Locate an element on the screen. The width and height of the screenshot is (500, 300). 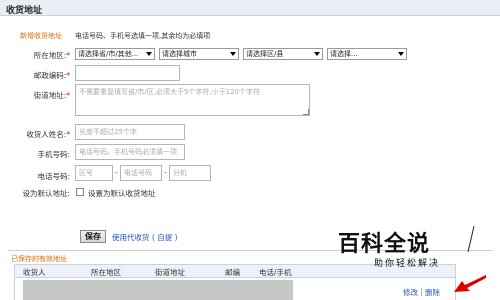
col-street: 街道地址 is located at coordinates (170, 272).